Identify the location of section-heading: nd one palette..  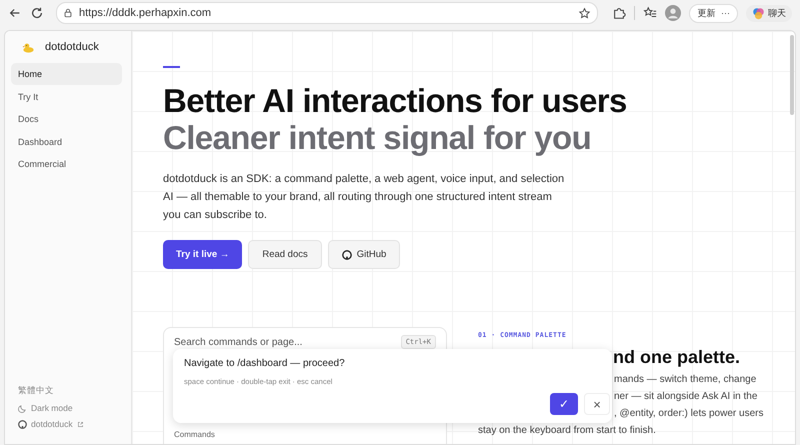
(677, 357).